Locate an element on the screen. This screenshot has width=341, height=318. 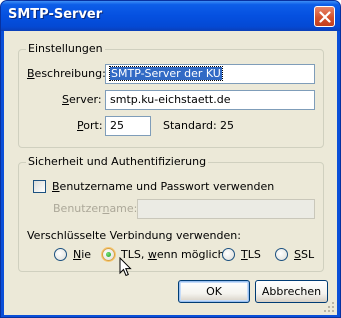
description-value: SMTP-Server der KU is located at coordinates (166, 73).